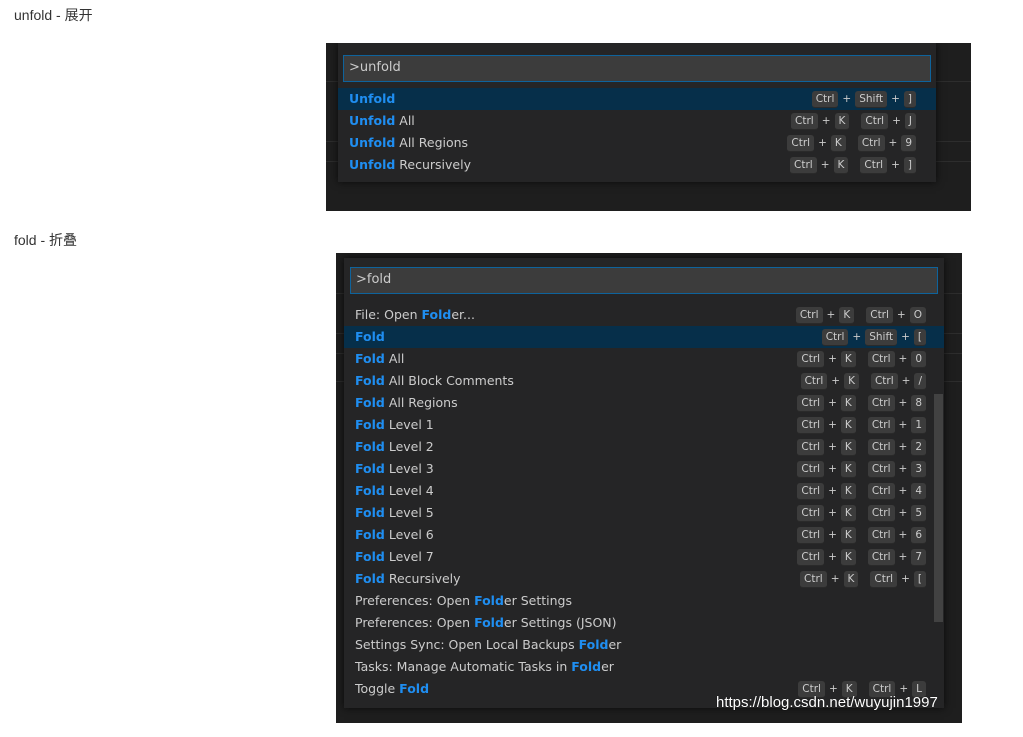 The image size is (1023, 737). Describe the element at coordinates (644, 447) in the screenshot. I see `command-item: Fold Level 2 Ctrl + K Ctrl +2` at that location.